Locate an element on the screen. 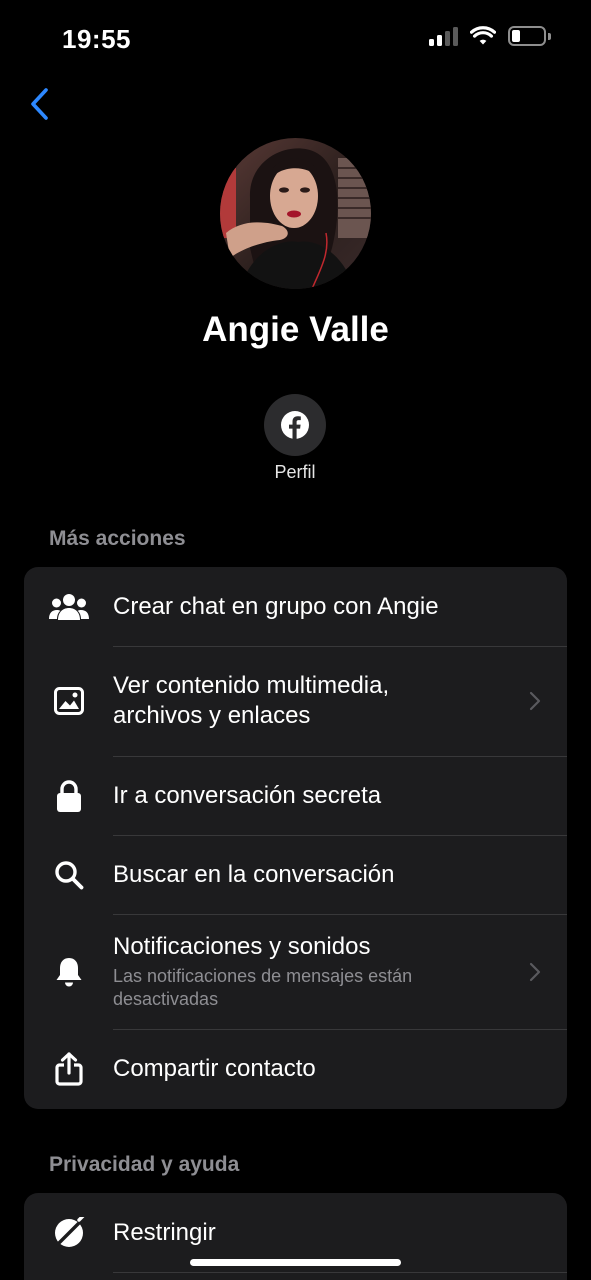 The width and height of the screenshot is (591, 1280). image-icon is located at coordinates (68, 701).